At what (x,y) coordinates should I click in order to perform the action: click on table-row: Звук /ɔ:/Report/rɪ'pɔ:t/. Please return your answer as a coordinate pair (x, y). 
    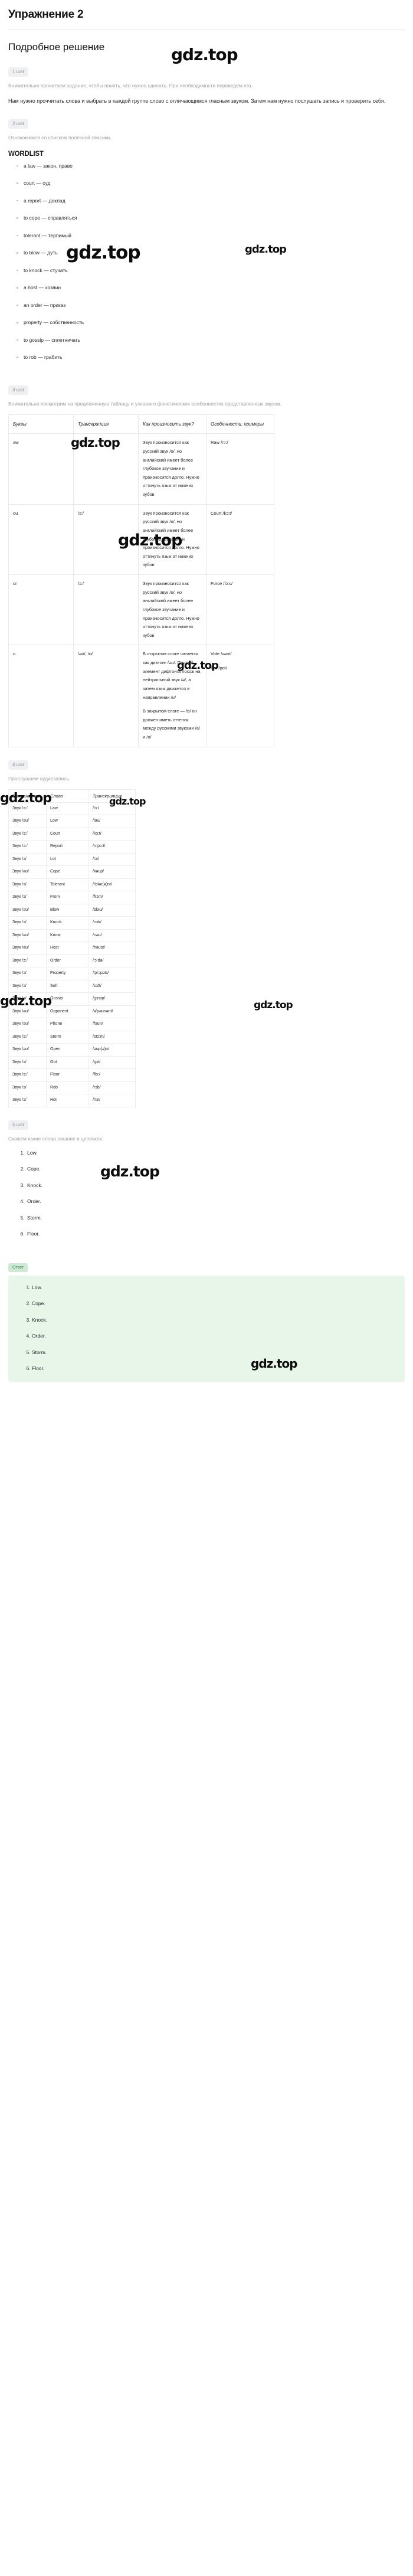
    Looking at the image, I should click on (72, 847).